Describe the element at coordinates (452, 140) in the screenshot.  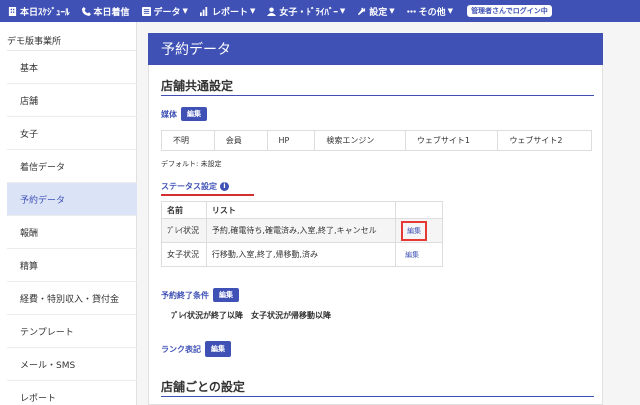
I see `media-option: ウェブサイト1` at that location.